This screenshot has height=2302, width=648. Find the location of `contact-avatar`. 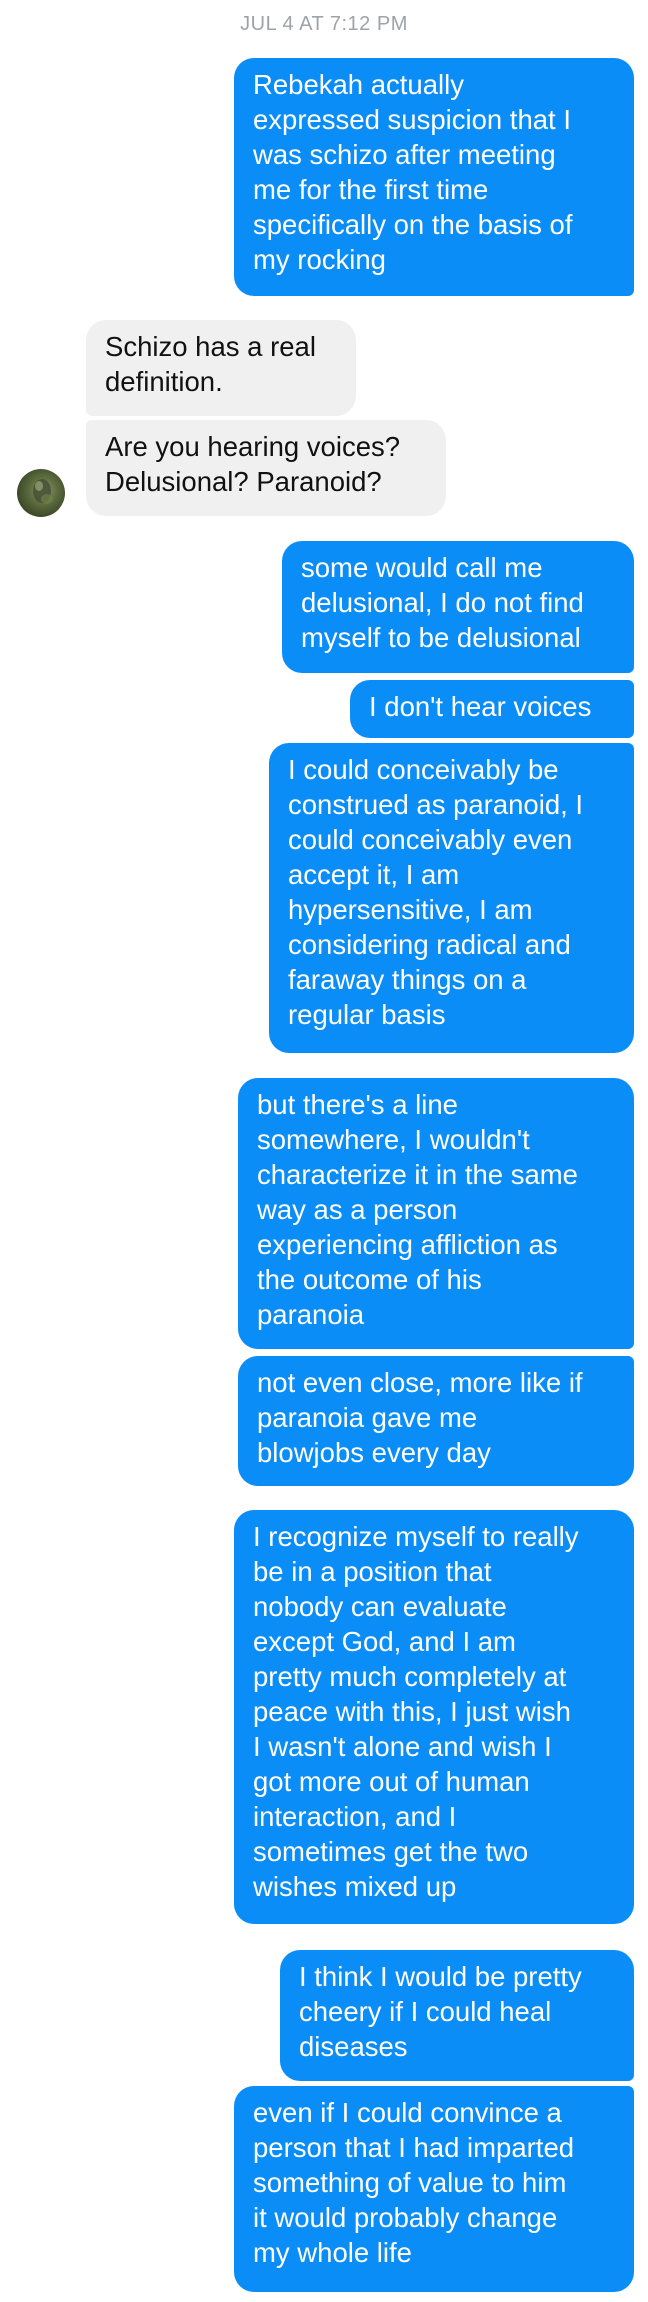

contact-avatar is located at coordinates (41, 493).